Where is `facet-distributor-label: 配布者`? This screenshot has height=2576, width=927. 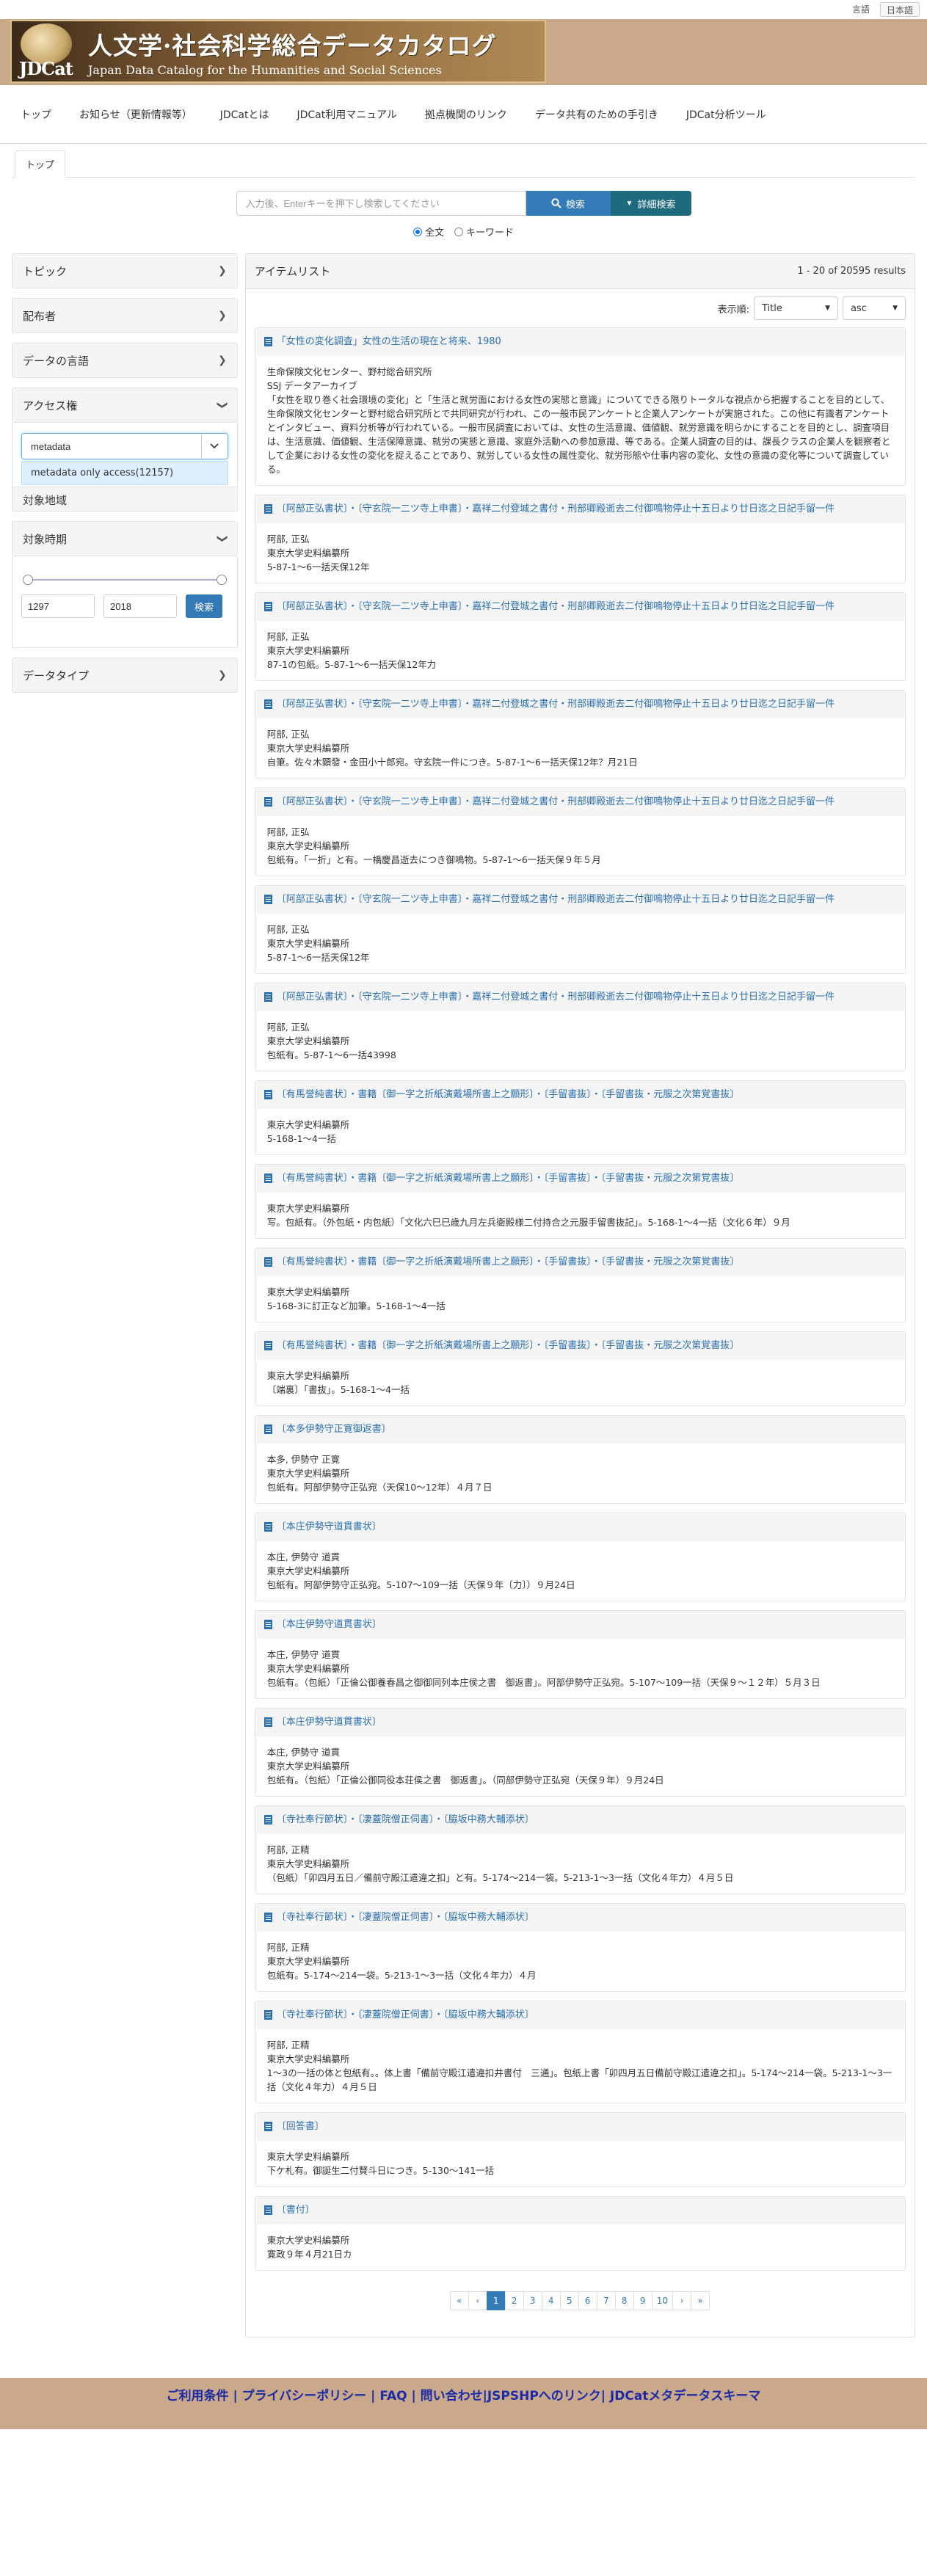
facet-distributor-label: 配布者 is located at coordinates (40, 316).